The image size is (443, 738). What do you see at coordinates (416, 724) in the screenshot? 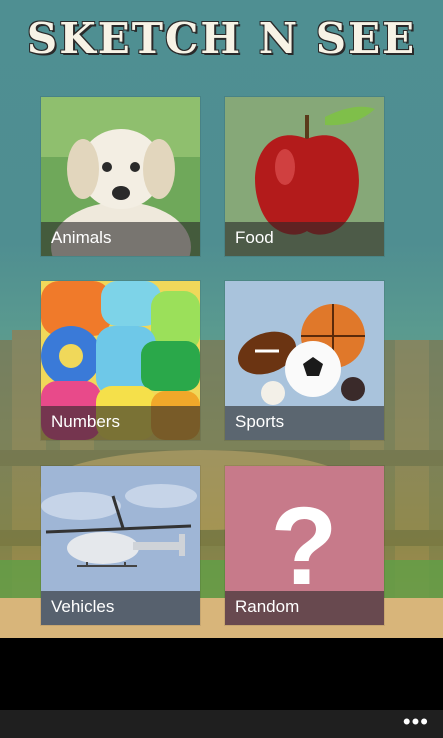
I see `more-options-icon: •••` at bounding box center [416, 724].